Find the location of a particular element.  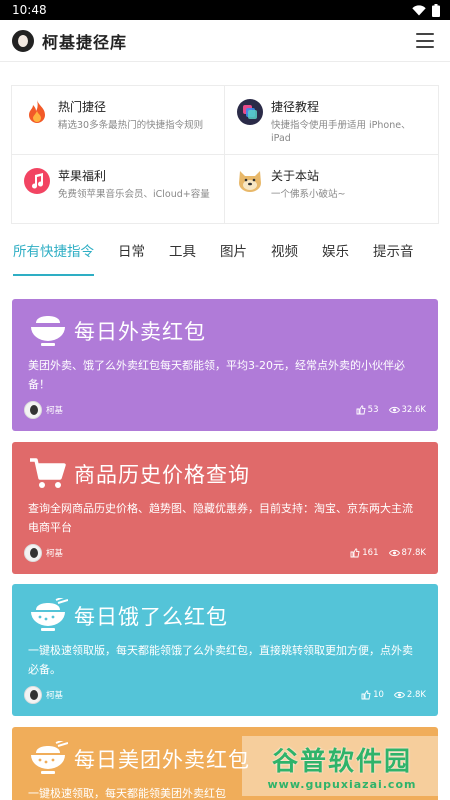

card-desc: 查询全网商品历史价格、趋势图、隐藏优惠券，目前支持：淘宝、京东两大主流电商平台 is located at coordinates (220, 518).